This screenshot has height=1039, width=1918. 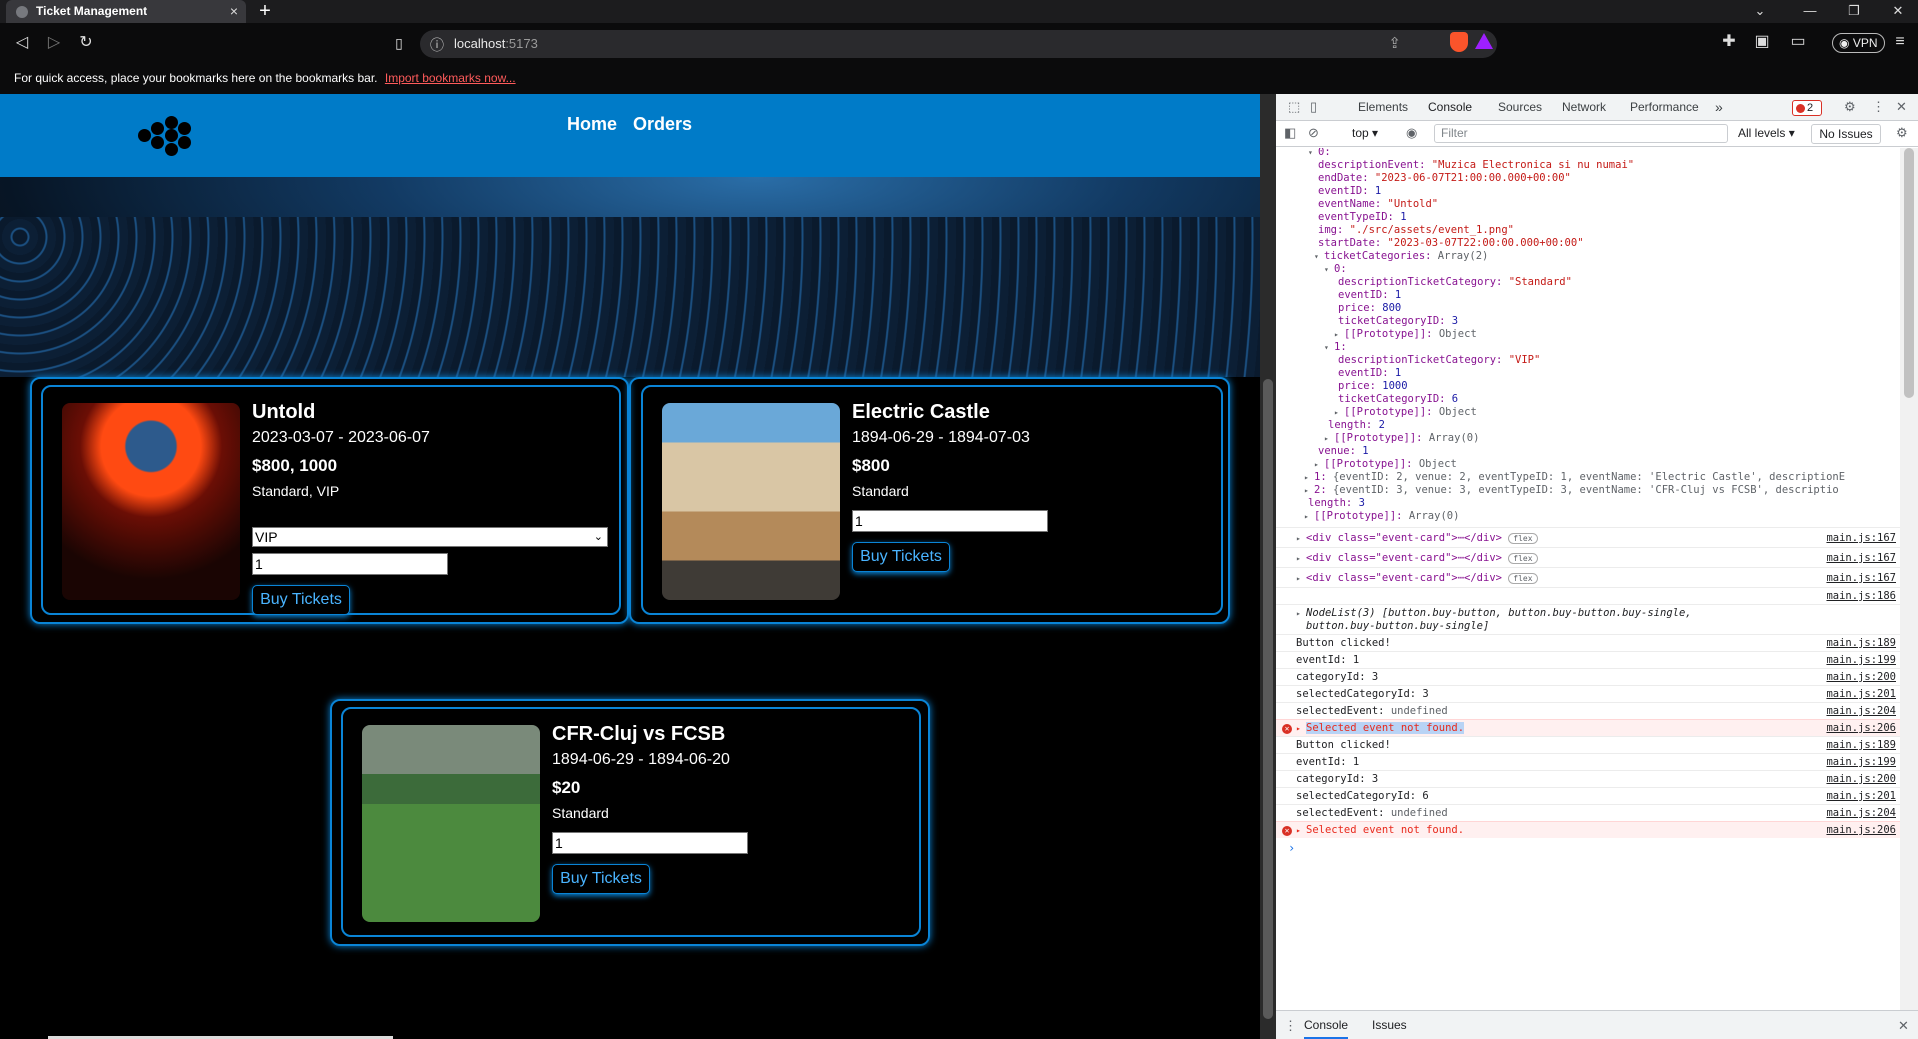 What do you see at coordinates (22, 43) in the screenshot?
I see `back-icon: ◁` at bounding box center [22, 43].